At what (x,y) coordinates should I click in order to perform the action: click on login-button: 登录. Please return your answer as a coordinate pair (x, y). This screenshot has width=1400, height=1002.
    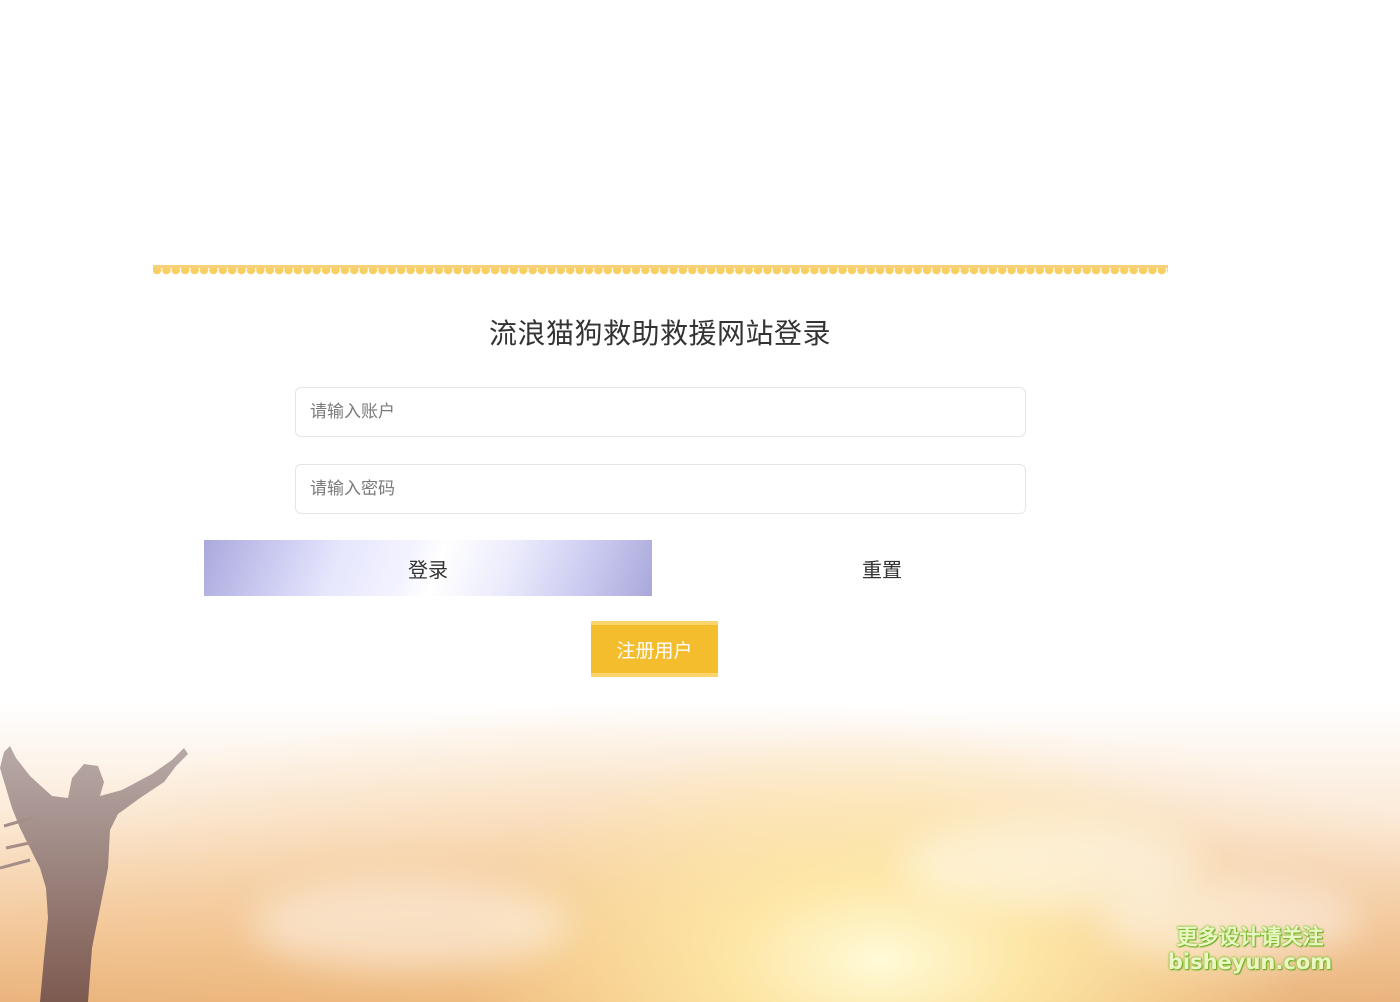
    Looking at the image, I should click on (428, 568).